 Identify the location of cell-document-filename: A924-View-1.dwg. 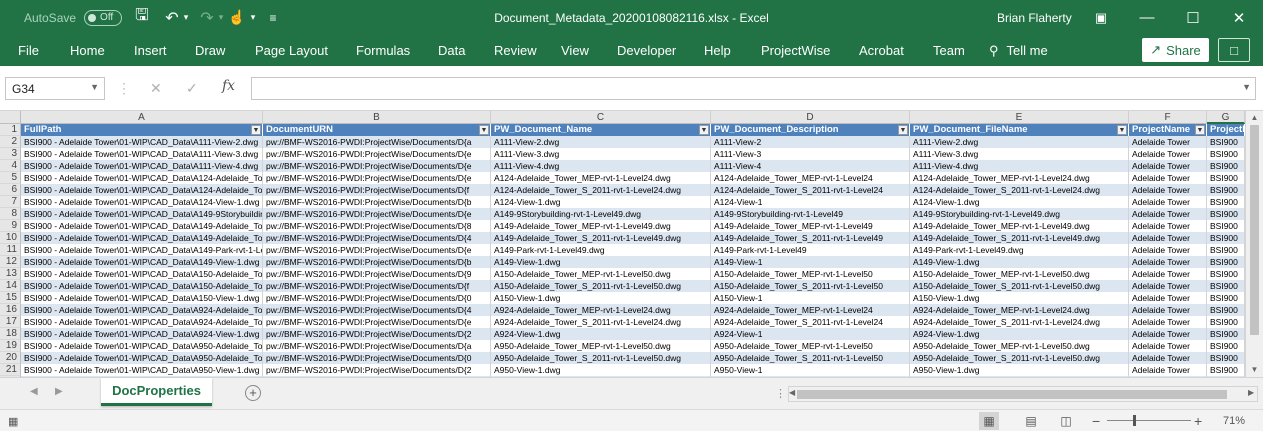
(1019, 334).